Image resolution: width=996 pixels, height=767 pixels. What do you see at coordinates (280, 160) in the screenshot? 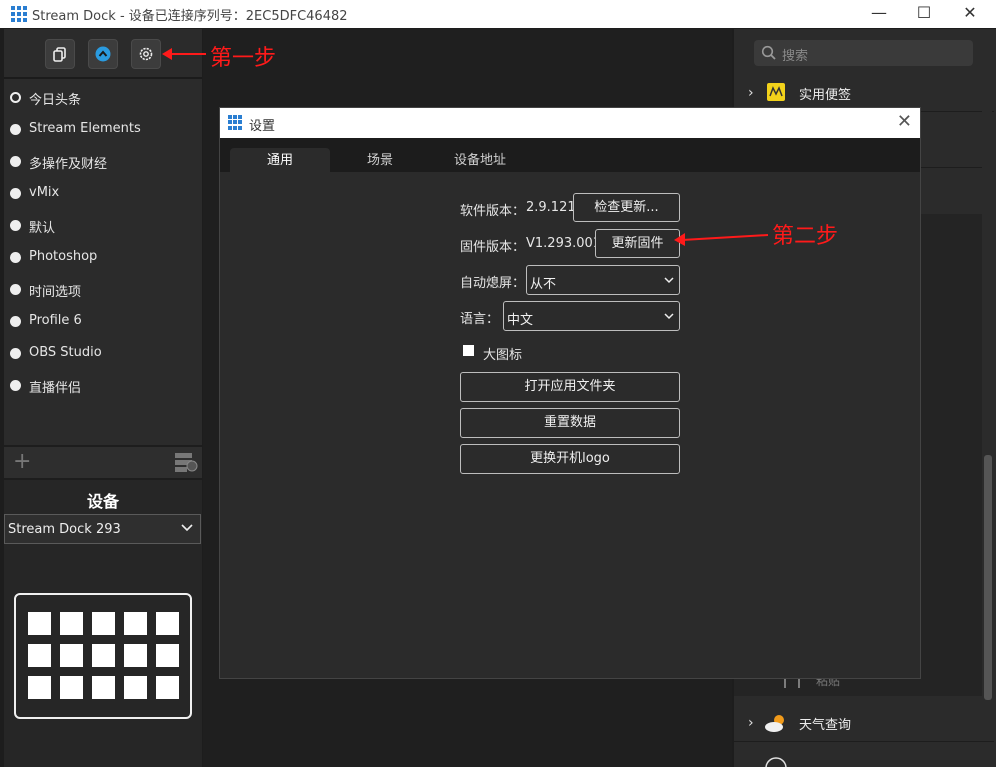
I see `tab-general: 通用` at bounding box center [280, 160].